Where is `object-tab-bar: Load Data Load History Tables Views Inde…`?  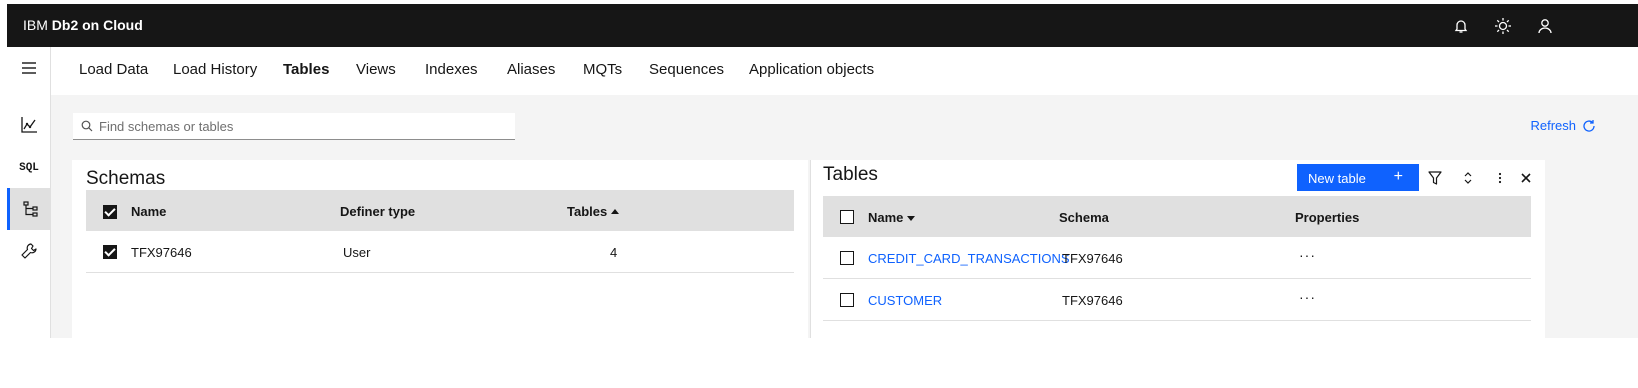 object-tab-bar: Load Data Load History Tables Views Inde… is located at coordinates (844, 71).